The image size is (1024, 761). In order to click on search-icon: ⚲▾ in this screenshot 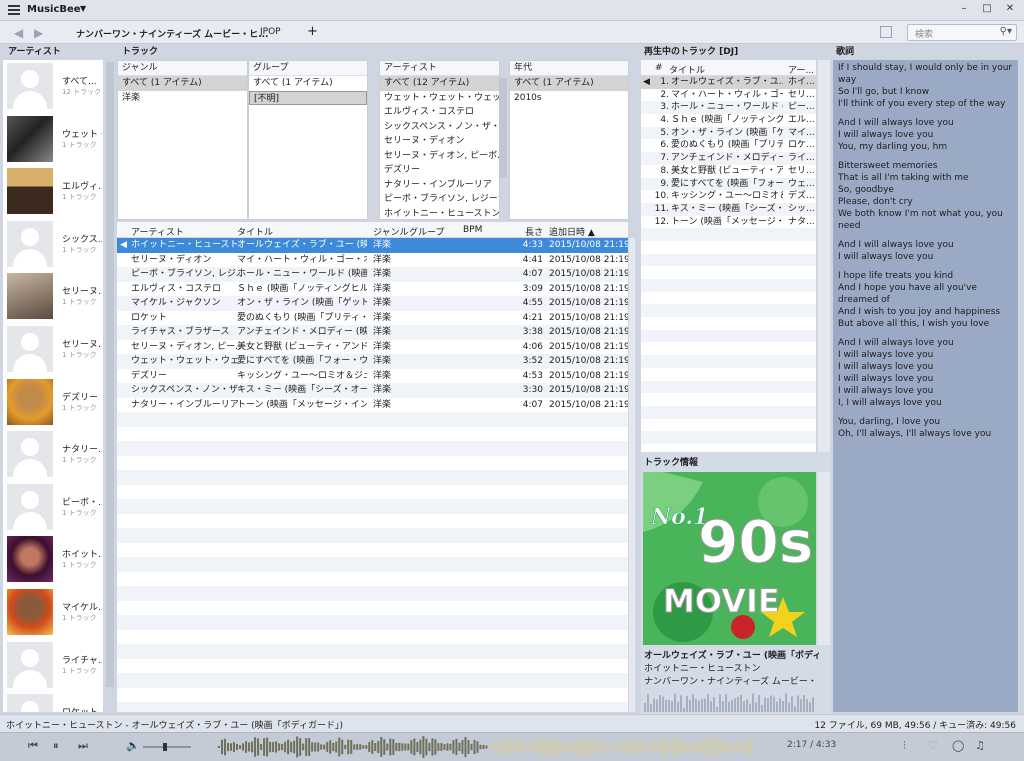, I will do `click(1006, 31)`.